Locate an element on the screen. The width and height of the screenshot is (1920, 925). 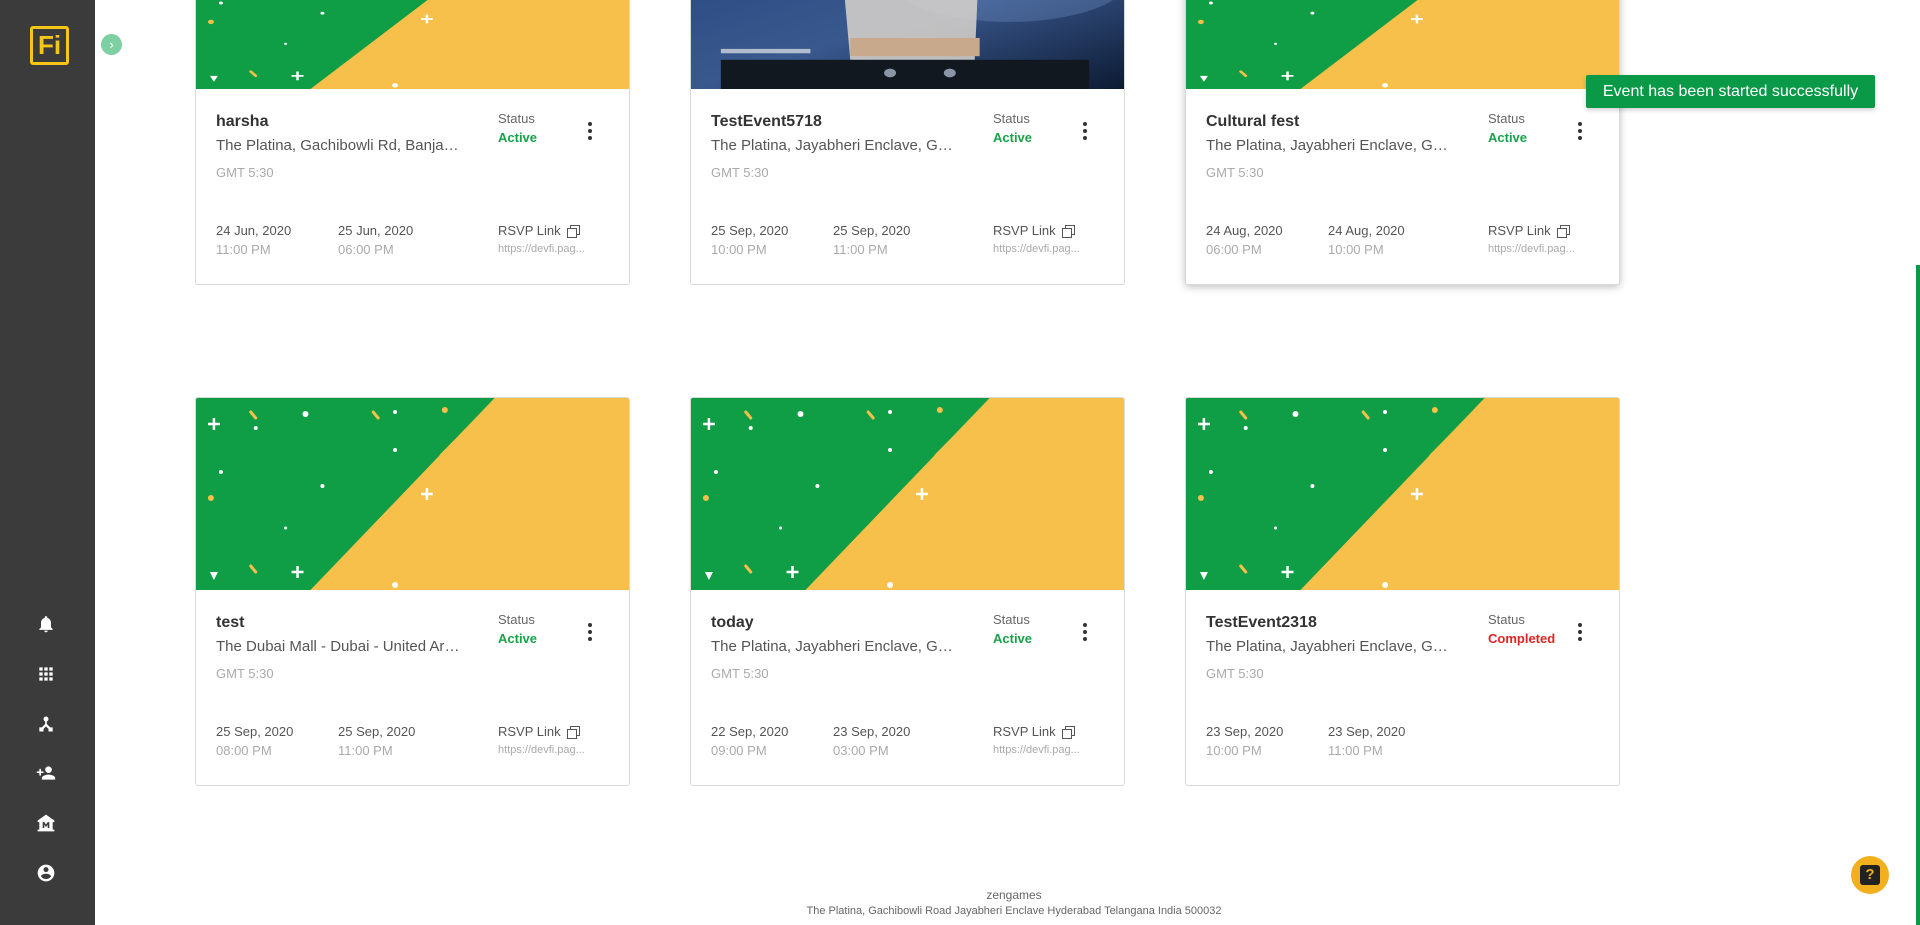
help-button: ? is located at coordinates (1870, 875).